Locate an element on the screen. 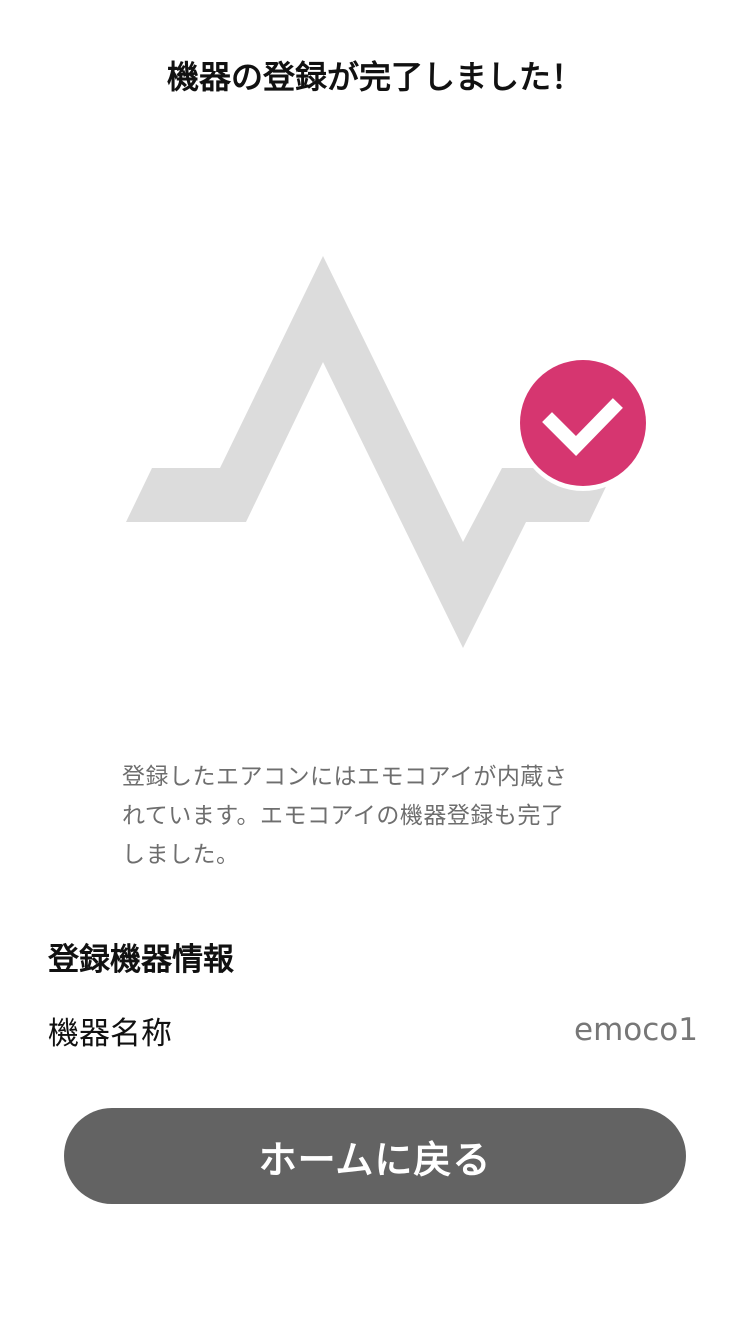  back-to-home-button: ホームに戻る is located at coordinates (375, 1156).